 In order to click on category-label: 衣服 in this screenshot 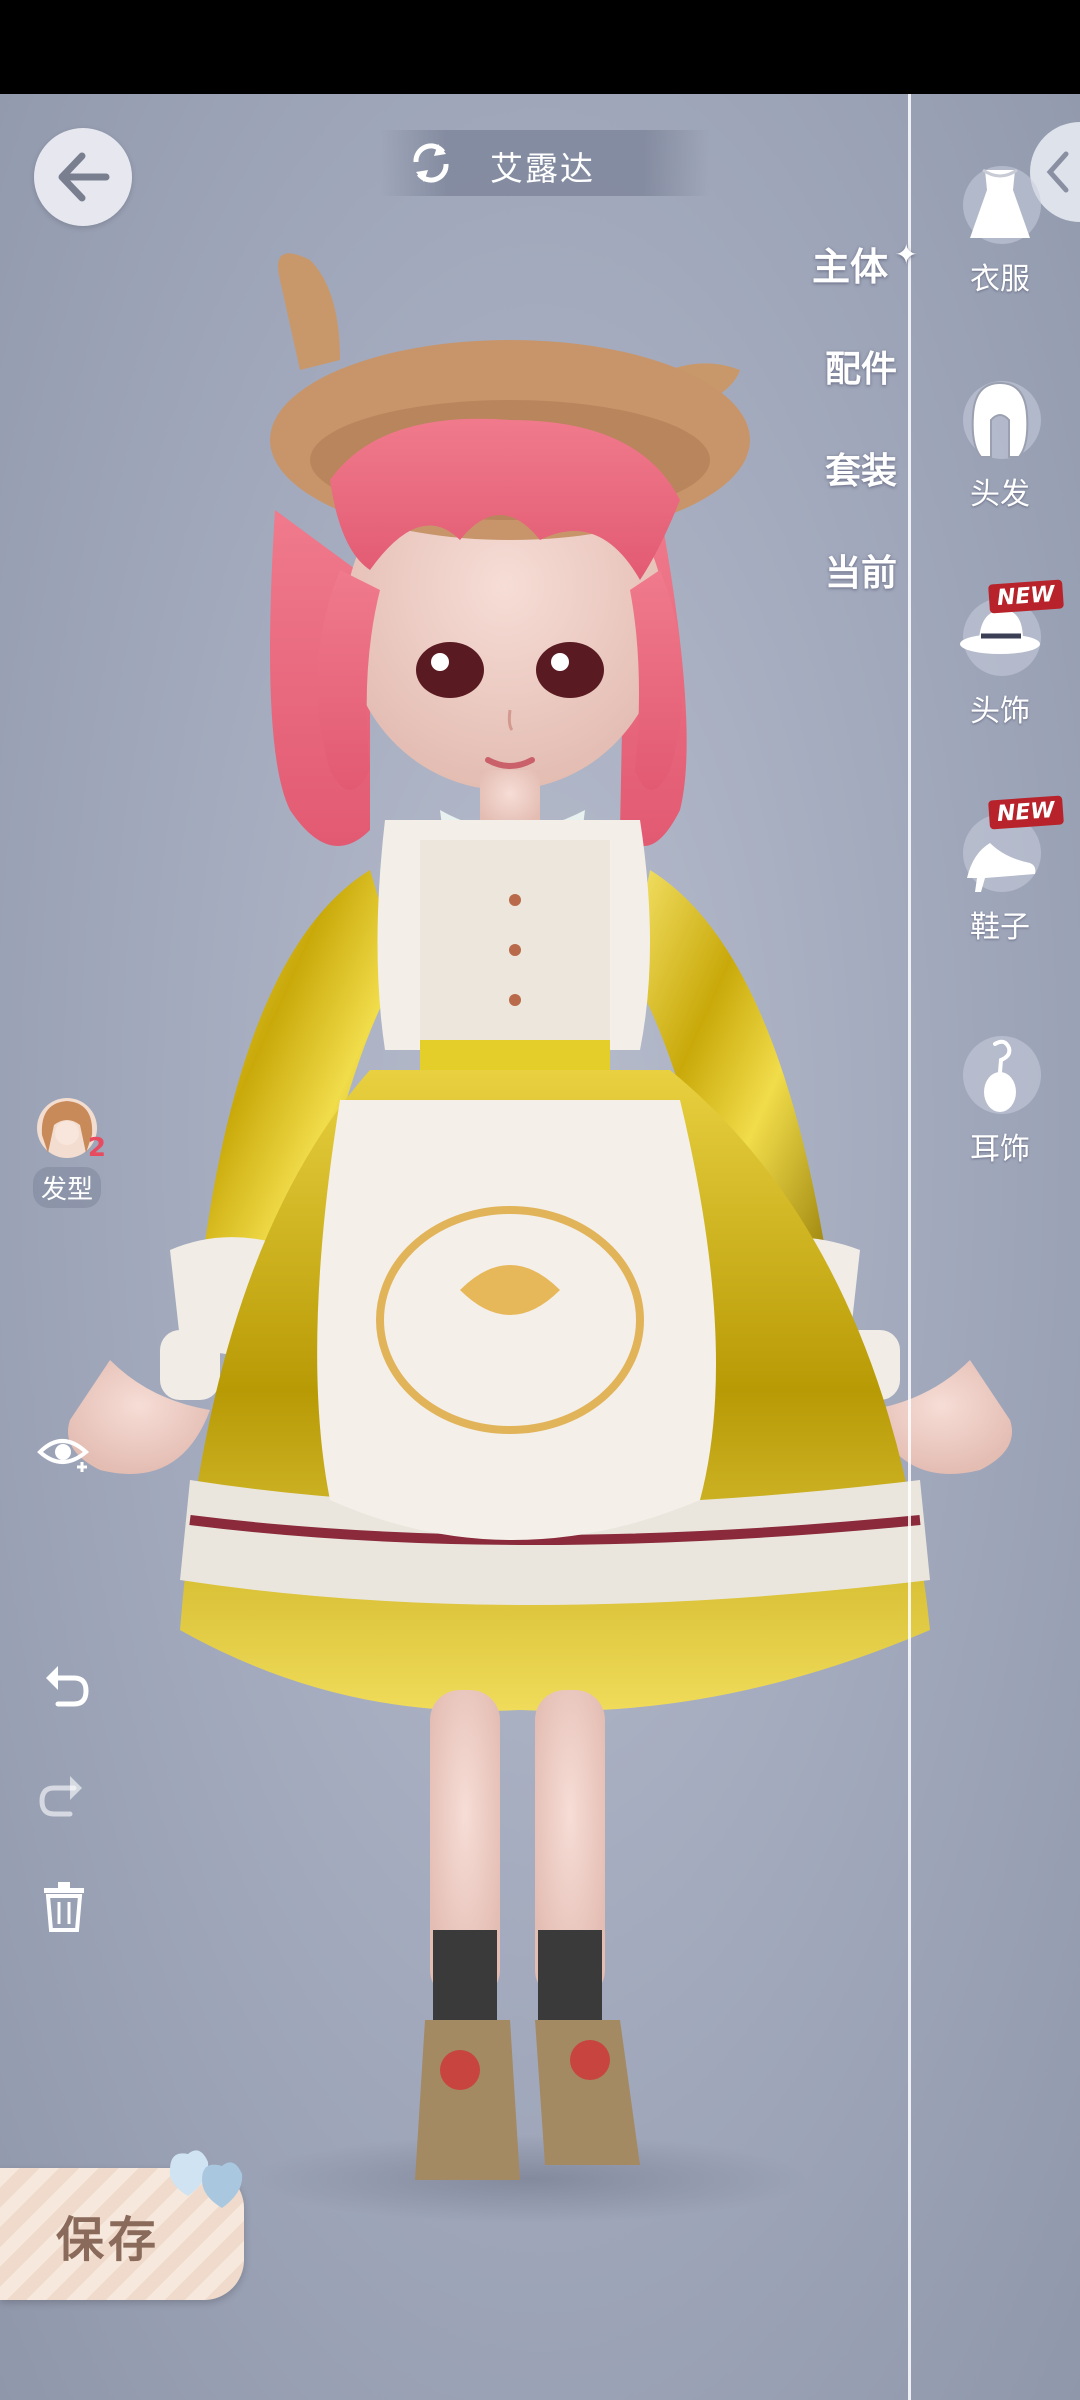, I will do `click(1000, 279)`.